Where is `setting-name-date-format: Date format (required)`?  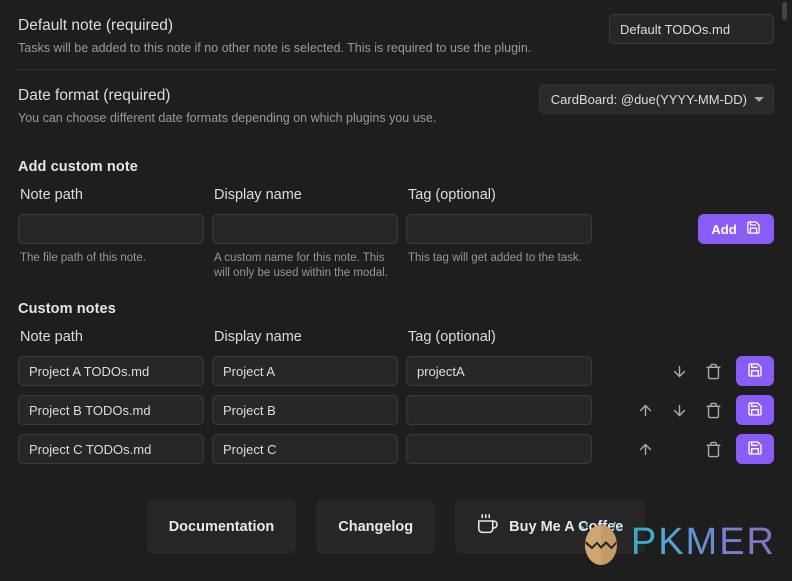 setting-name-date-format: Date format (required) is located at coordinates (94, 95).